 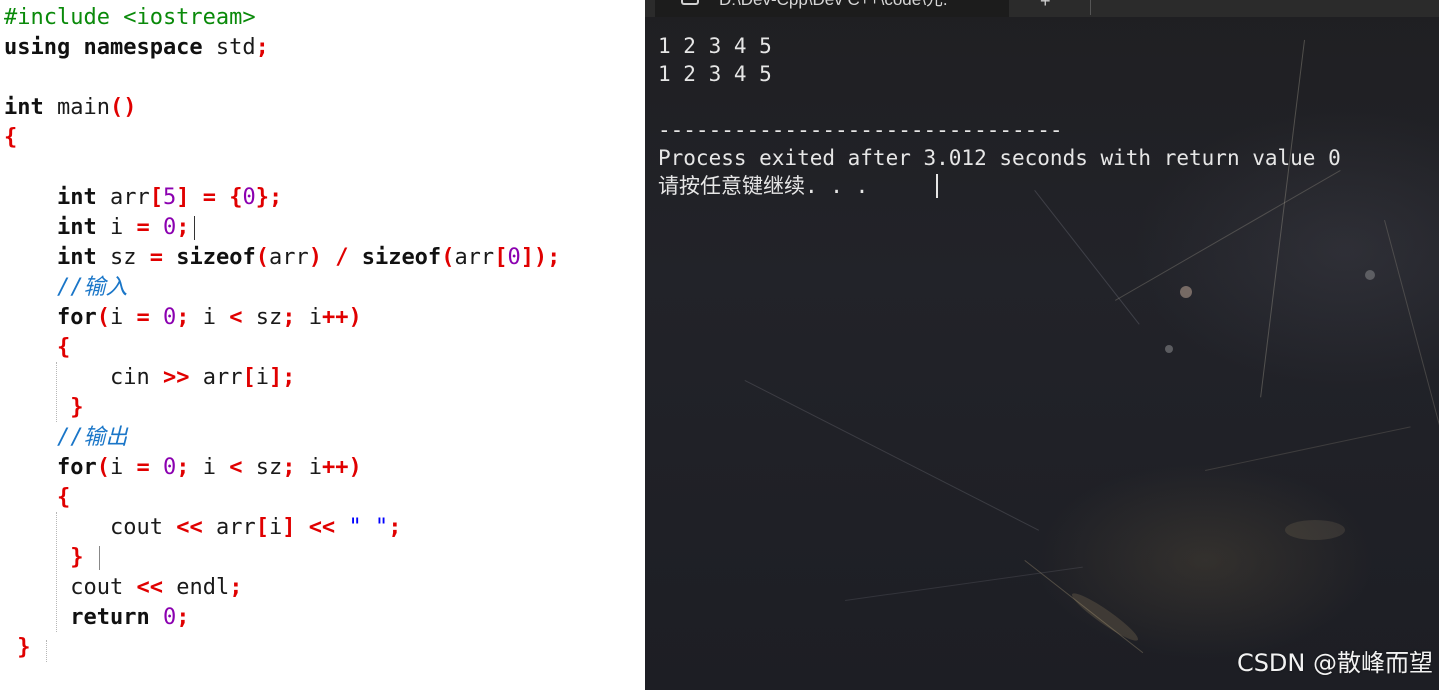 What do you see at coordinates (99, 558) in the screenshot?
I see `bracket-marker` at bounding box center [99, 558].